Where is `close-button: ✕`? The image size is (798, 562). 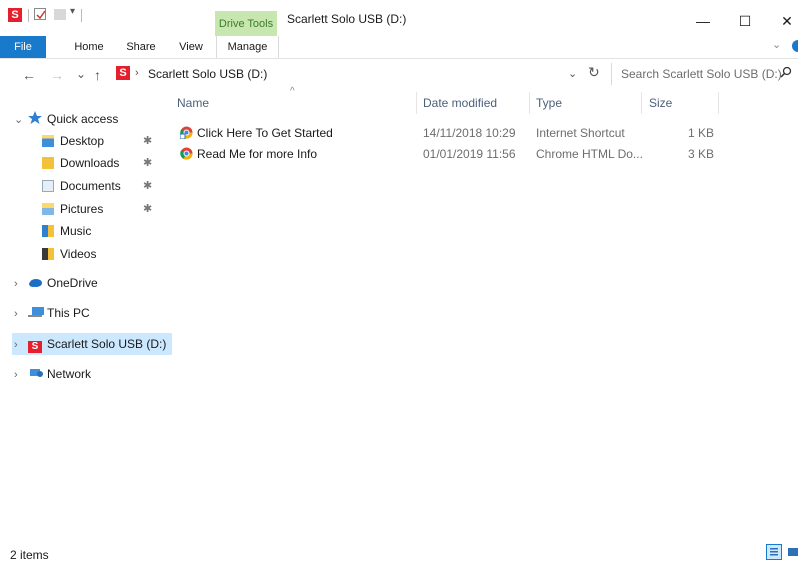
close-button: ✕ is located at coordinates (781, 21).